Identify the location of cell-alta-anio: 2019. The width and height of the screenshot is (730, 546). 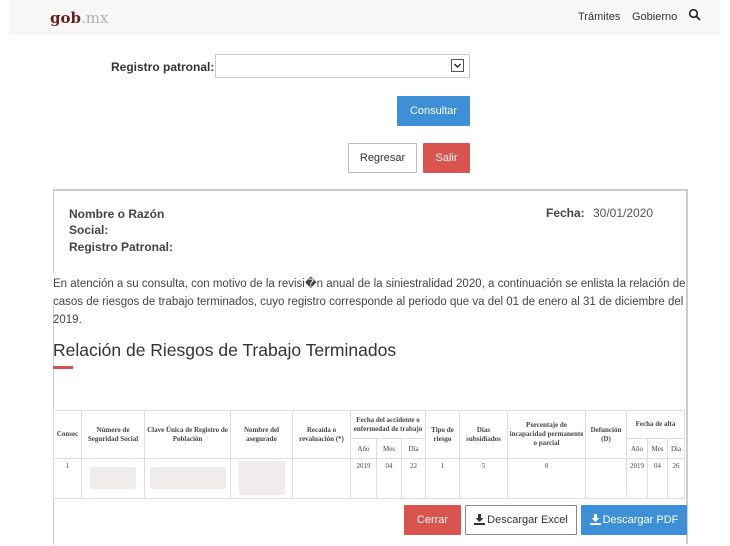
(637, 478).